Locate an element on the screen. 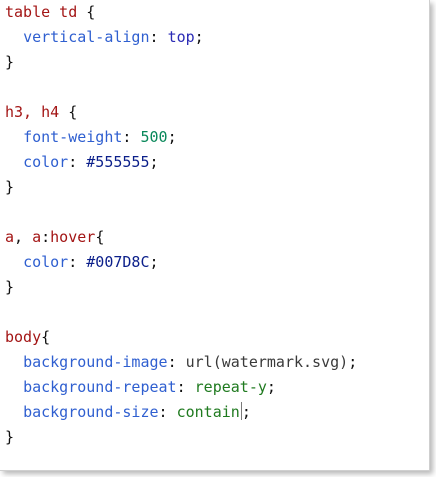 The image size is (436, 477). code-line: a, a:hover{ is located at coordinates (217, 237).